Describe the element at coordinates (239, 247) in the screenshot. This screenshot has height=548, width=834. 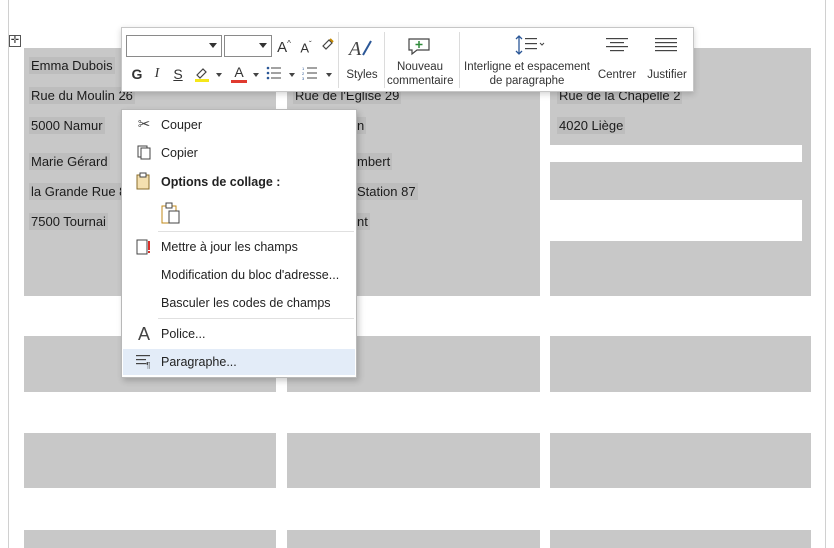
I see `menu-item-update-fields: Mettre à jour les champs` at that location.